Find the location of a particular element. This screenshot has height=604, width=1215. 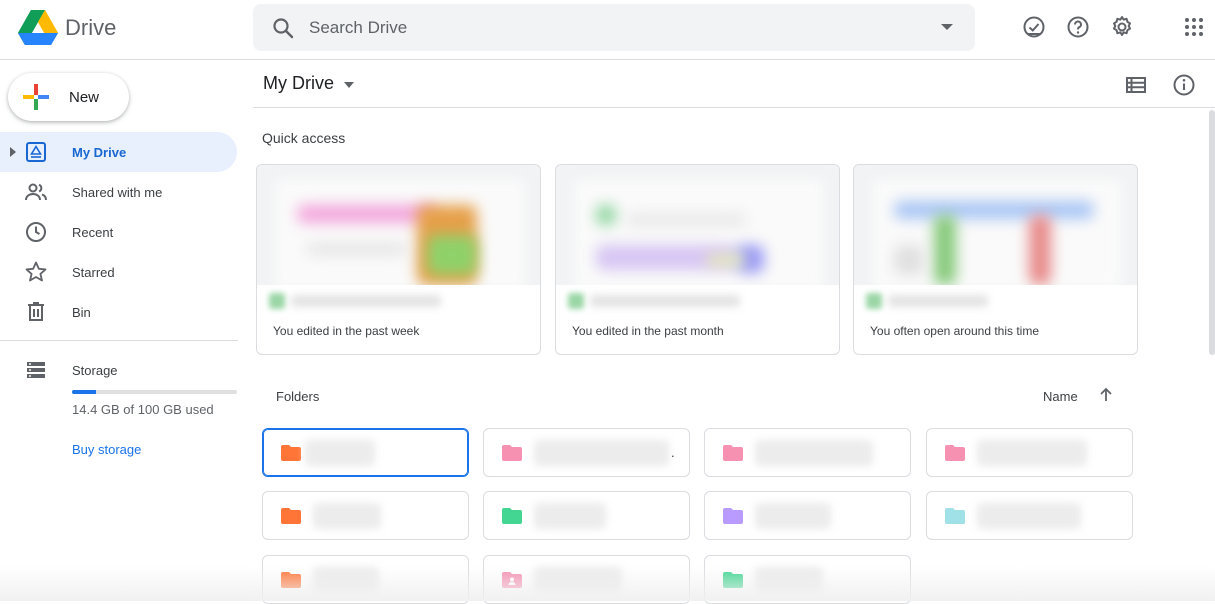

clock-icon is located at coordinates (36, 232).